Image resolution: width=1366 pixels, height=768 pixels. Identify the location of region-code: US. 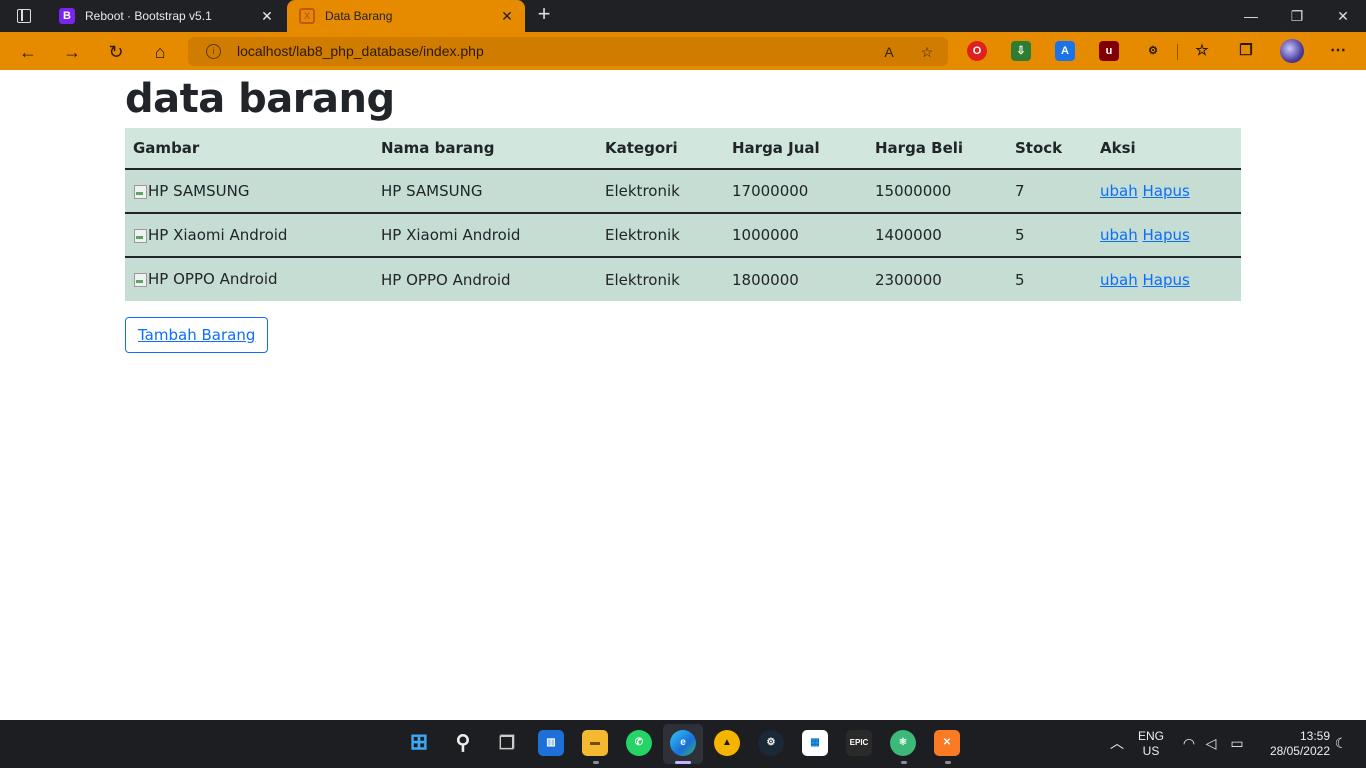
(1151, 751).